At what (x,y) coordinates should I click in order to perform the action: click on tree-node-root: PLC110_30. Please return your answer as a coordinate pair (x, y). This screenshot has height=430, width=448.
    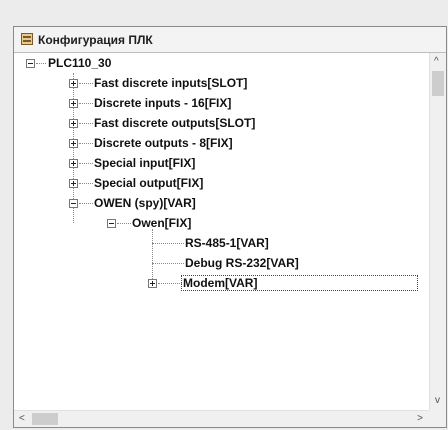
    Looking at the image, I should click on (79, 63).